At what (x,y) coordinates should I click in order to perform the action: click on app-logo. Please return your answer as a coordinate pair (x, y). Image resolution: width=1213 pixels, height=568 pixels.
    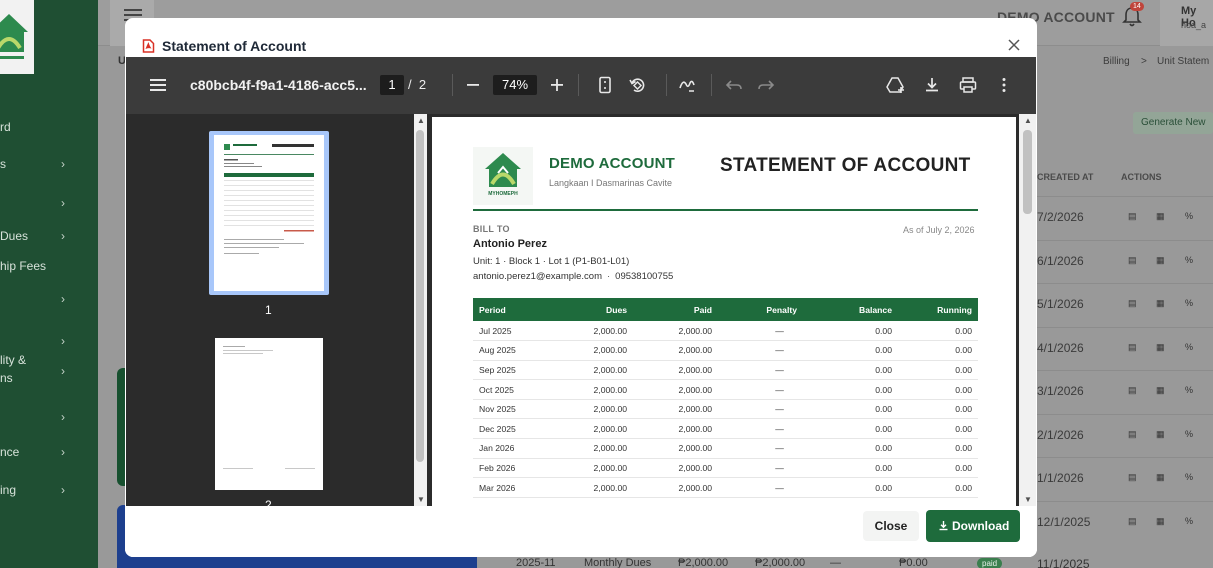
    Looking at the image, I should click on (17, 37).